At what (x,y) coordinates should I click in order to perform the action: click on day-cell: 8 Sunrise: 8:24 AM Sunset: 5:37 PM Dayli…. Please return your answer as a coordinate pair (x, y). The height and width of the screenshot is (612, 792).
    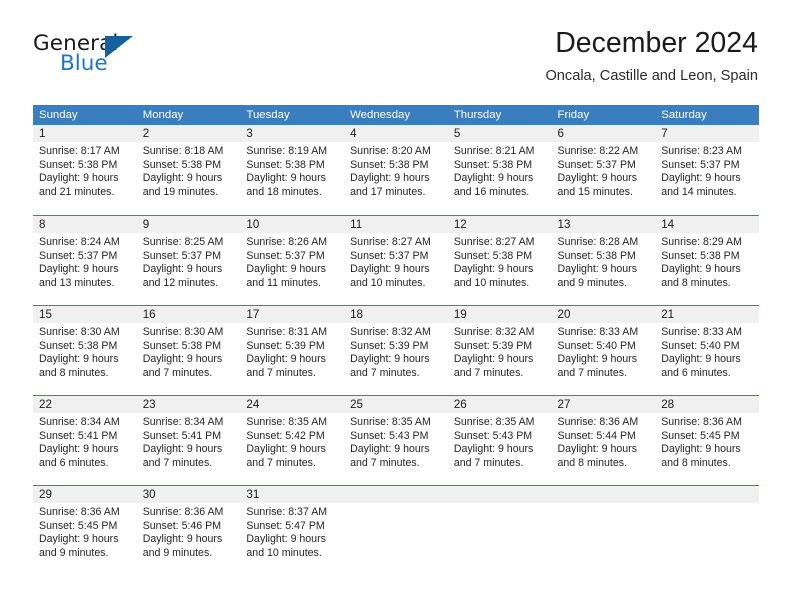
    Looking at the image, I should click on (85, 260).